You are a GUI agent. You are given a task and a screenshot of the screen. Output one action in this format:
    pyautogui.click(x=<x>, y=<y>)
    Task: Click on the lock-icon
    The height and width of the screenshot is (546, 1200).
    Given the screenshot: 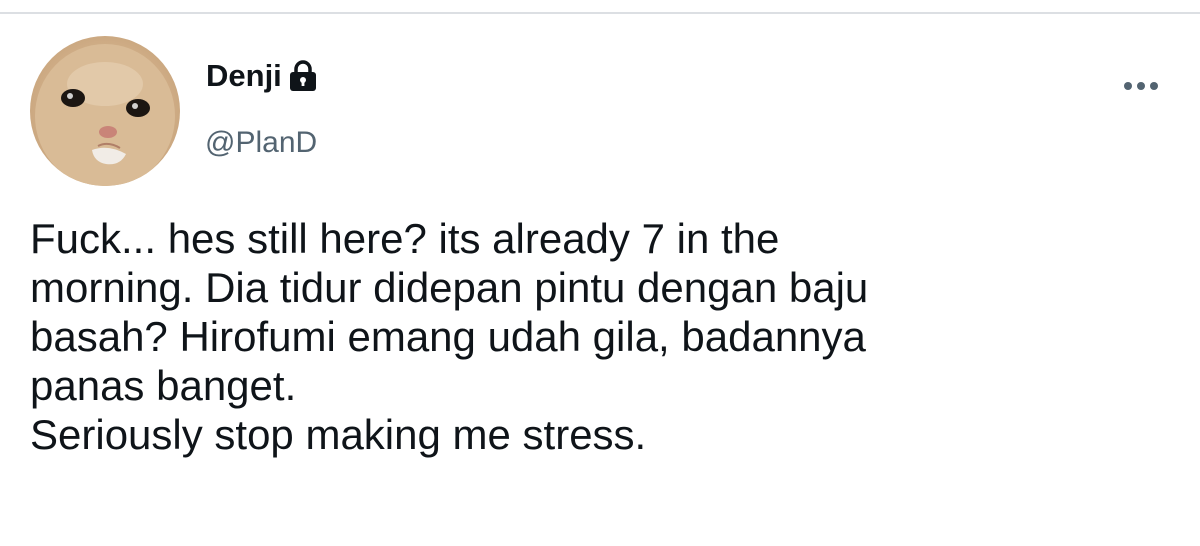 What is the action you would take?
    pyautogui.click(x=303, y=76)
    